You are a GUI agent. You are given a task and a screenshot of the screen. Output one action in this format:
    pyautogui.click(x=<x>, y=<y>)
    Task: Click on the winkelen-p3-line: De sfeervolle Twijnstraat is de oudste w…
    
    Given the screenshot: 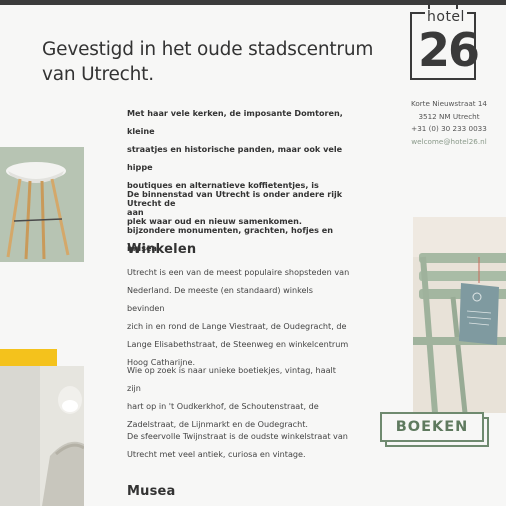 What is the action you would take?
    pyautogui.click(x=237, y=436)
    